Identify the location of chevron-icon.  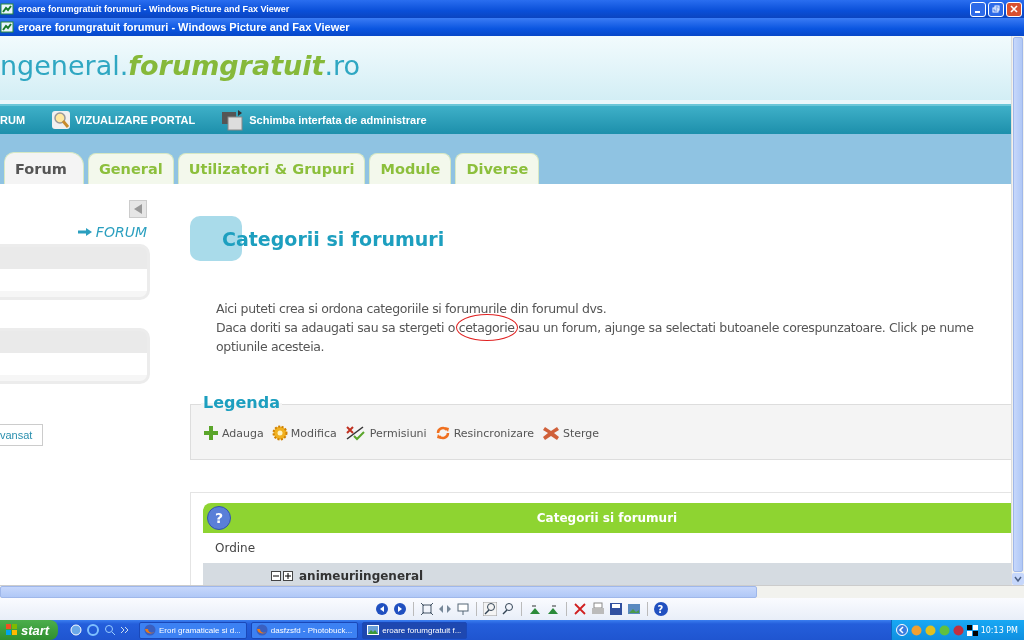
(125, 630).